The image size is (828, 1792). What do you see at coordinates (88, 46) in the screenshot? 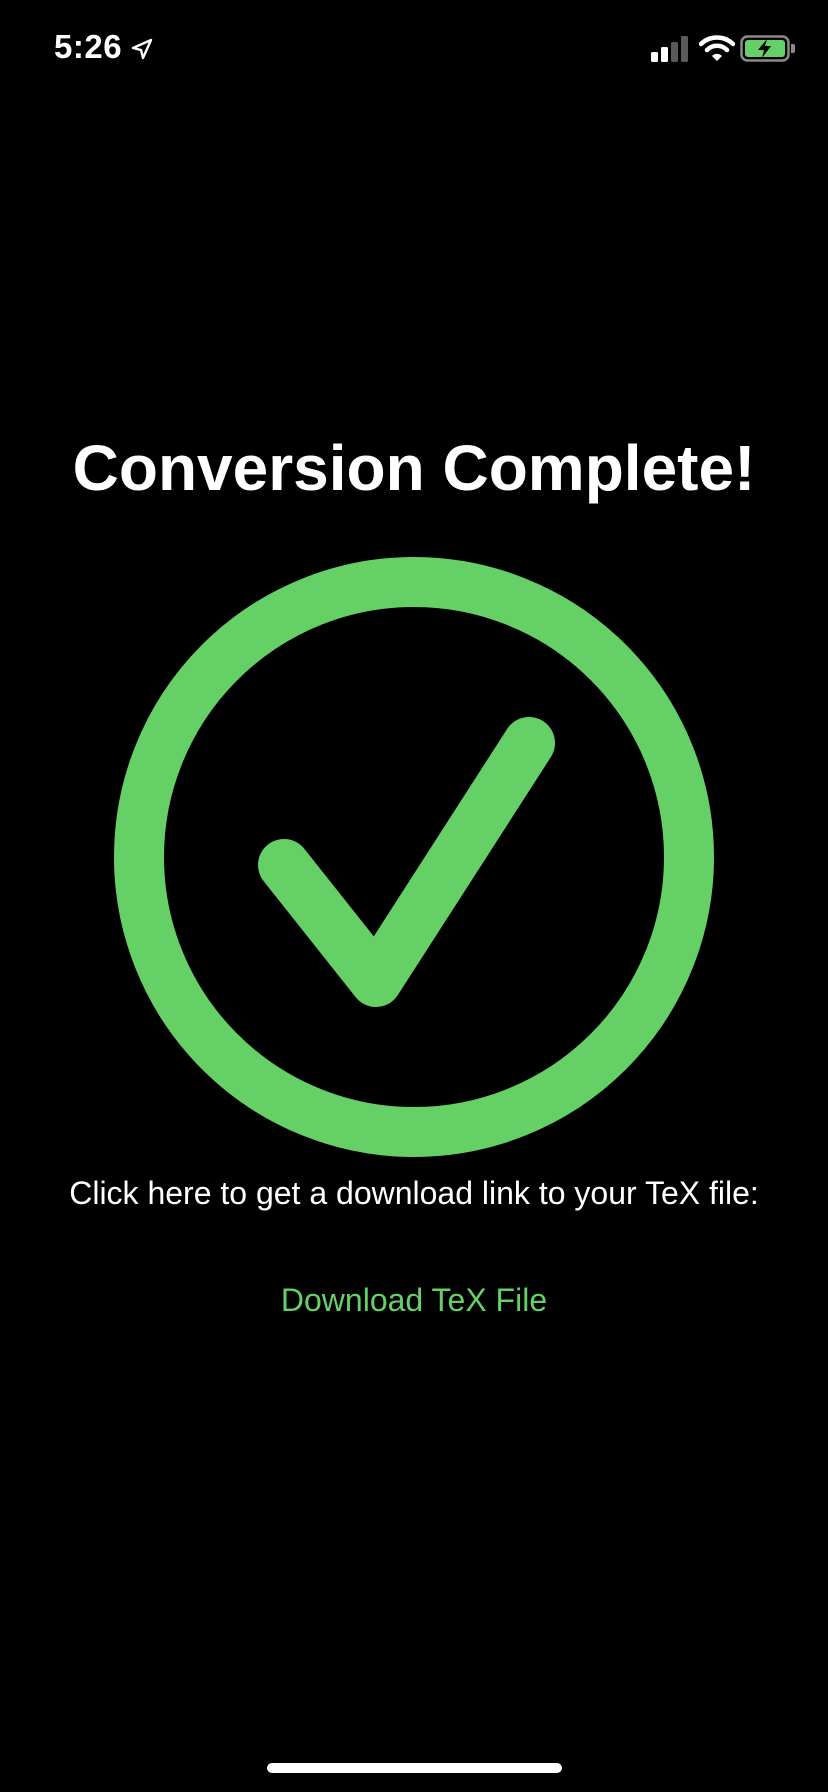
I see `status-time: 5:26` at bounding box center [88, 46].